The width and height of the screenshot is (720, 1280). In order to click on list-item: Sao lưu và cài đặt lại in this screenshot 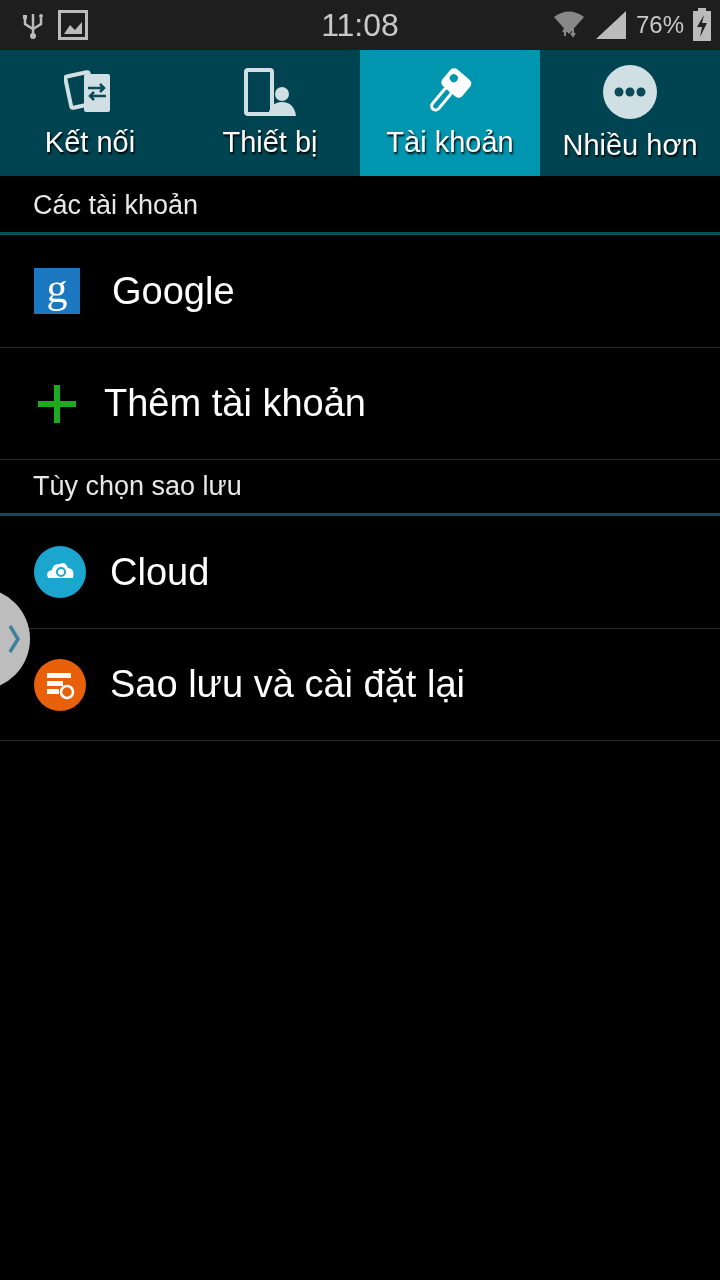, I will do `click(287, 684)`.